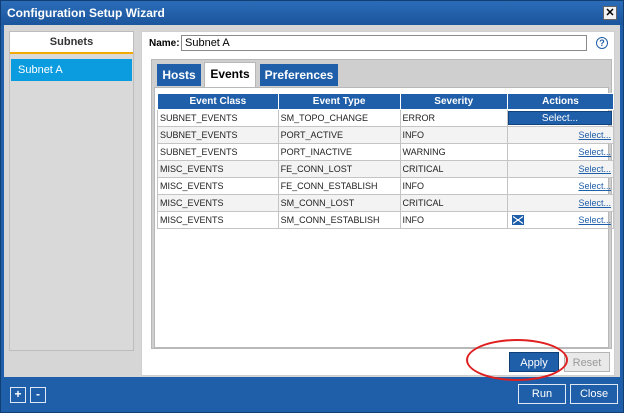 The height and width of the screenshot is (413, 624). I want to click on sidebar-item-subnet-a: Subnet A, so click(71, 70).